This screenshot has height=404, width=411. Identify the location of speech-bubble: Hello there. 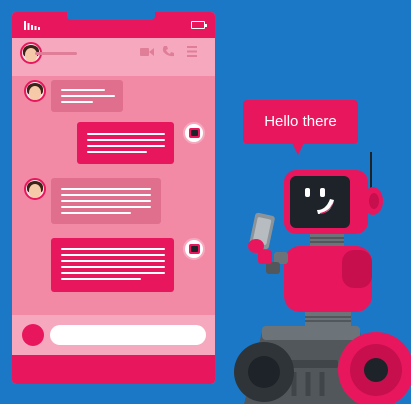
(300, 122).